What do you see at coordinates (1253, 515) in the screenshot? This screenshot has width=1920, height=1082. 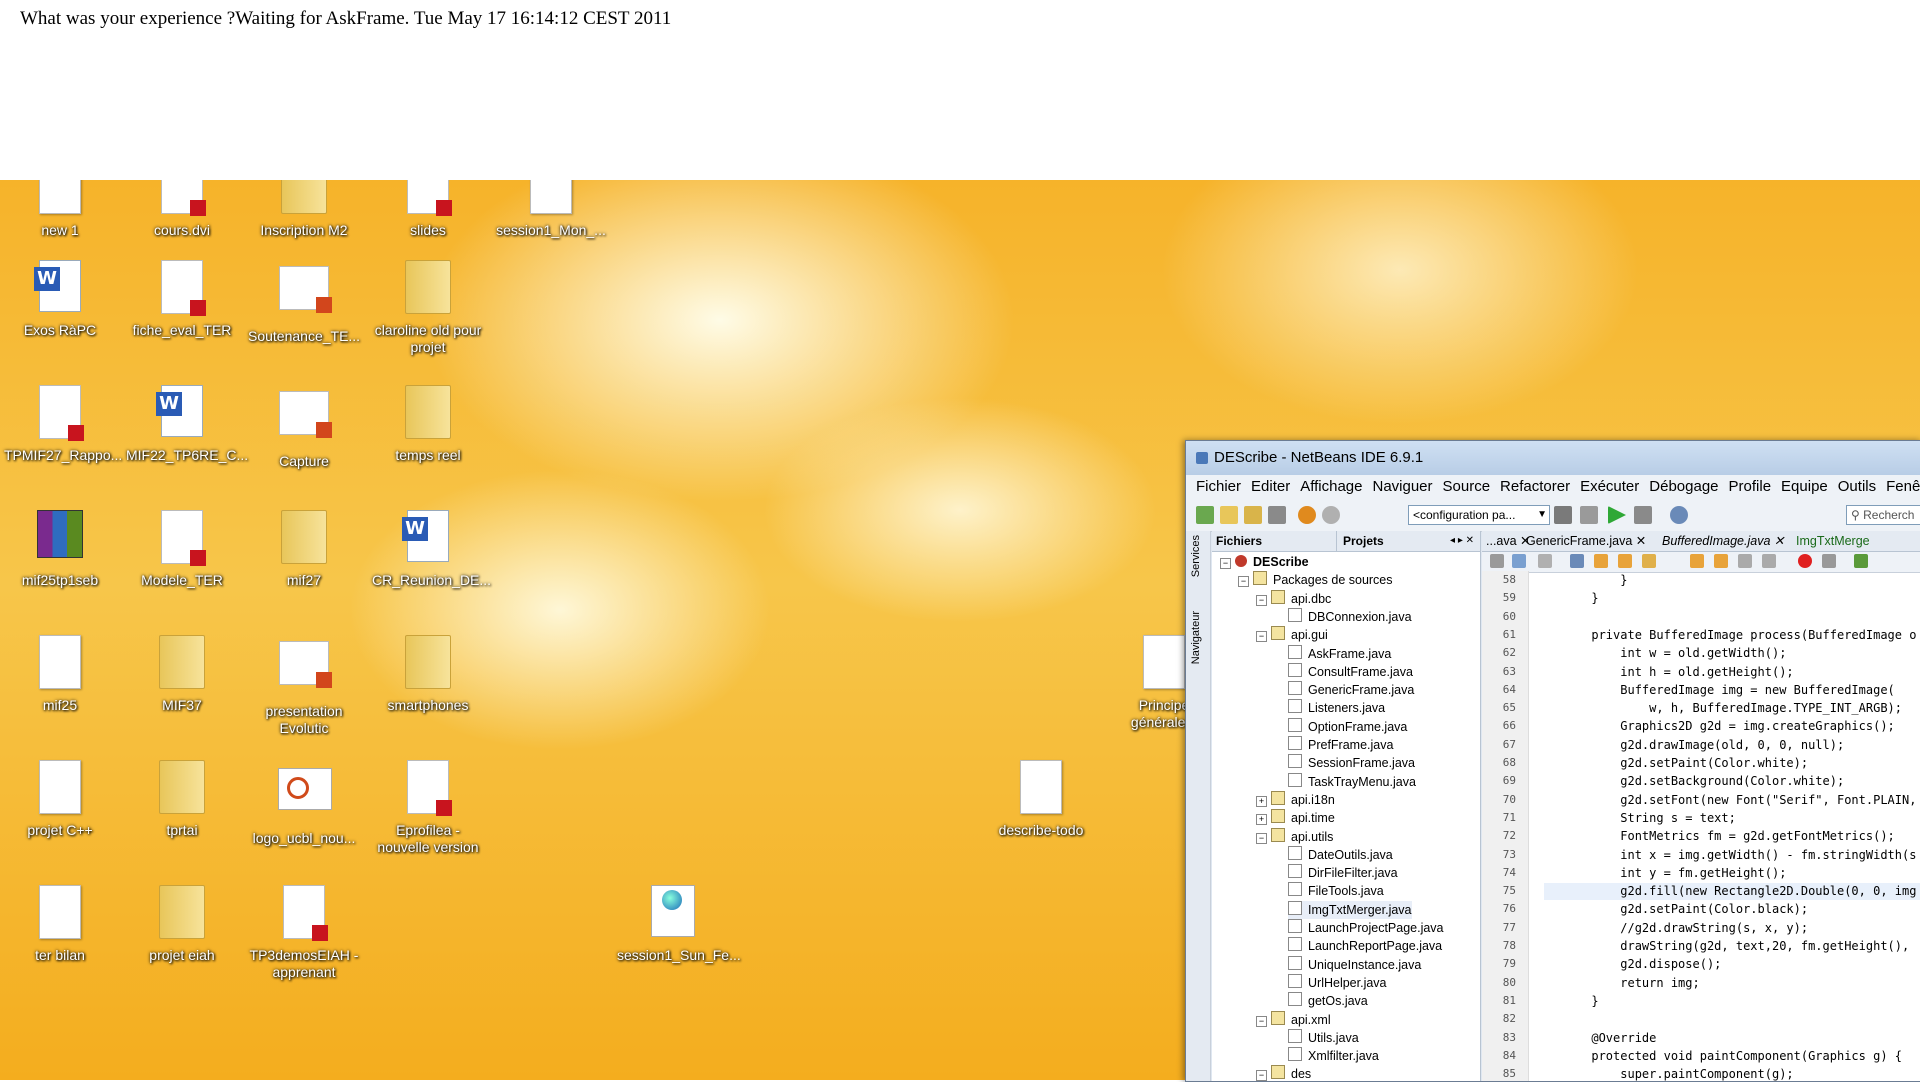 I see `open-project-icon` at bounding box center [1253, 515].